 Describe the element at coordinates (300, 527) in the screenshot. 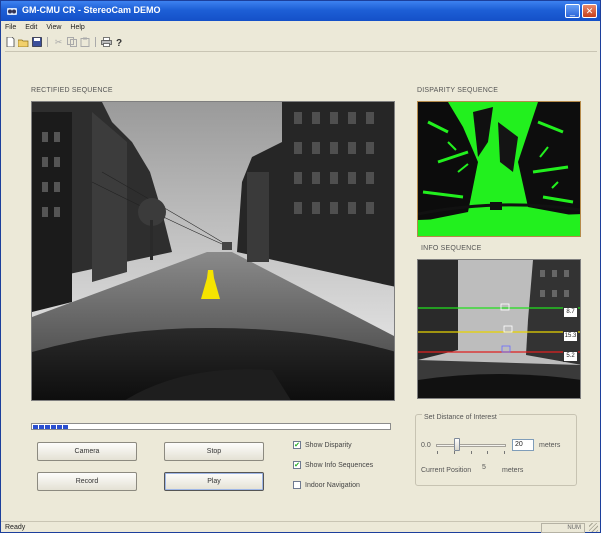

I see `status-bar: Ready NUM` at that location.